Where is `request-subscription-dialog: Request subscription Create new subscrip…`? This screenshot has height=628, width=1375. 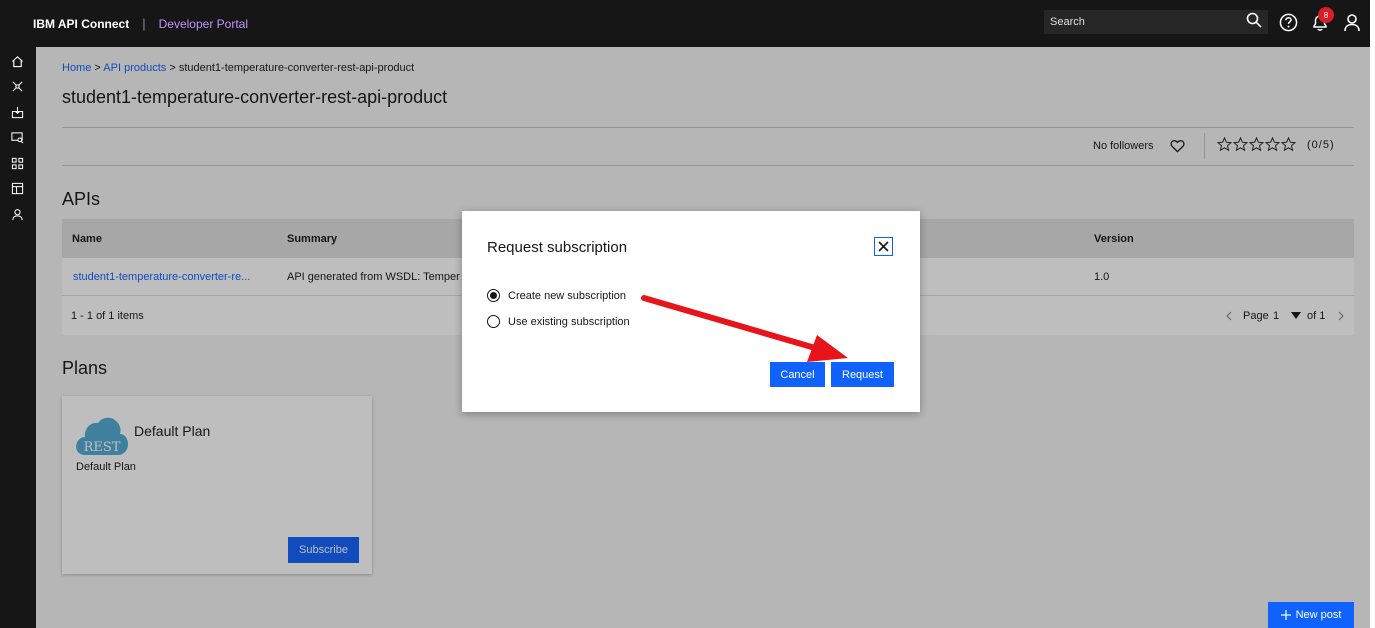
request-subscription-dialog: Request subscription Create new subscrip… is located at coordinates (691, 311).